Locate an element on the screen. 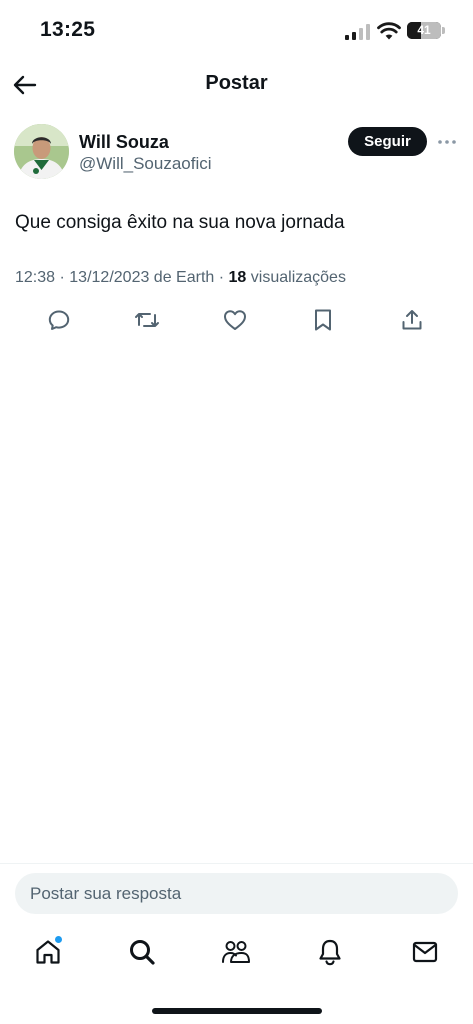 The image size is (473, 1024). repost-icon is located at coordinates (147, 320).